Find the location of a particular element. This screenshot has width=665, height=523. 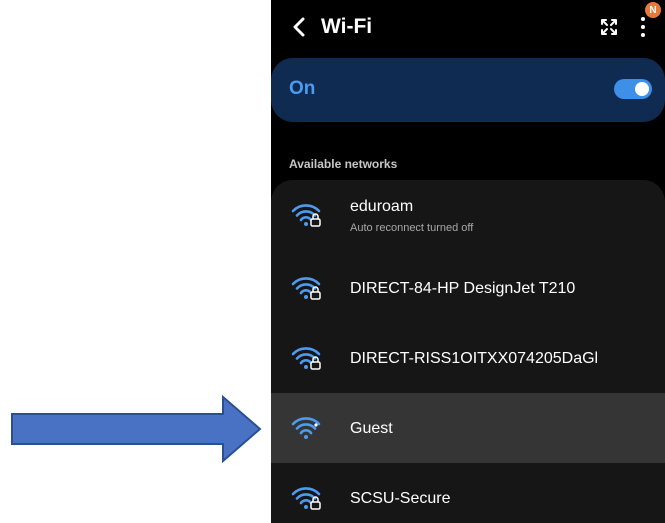

network-name: Guest is located at coordinates (371, 428).